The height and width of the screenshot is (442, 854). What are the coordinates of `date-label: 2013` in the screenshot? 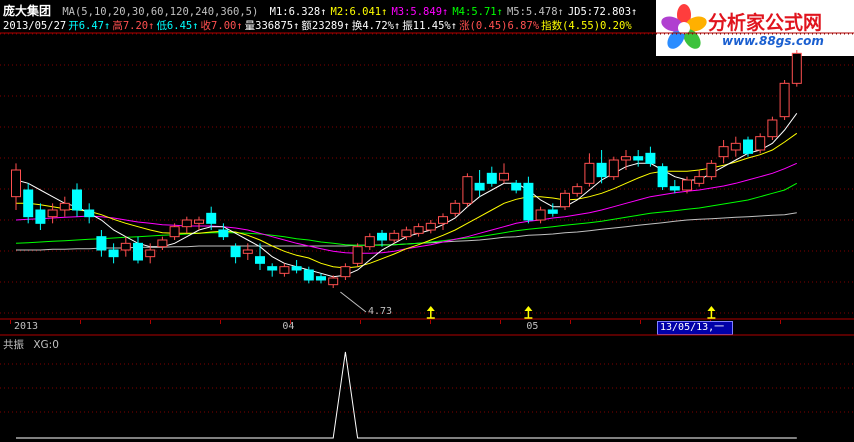 It's located at (26, 326).